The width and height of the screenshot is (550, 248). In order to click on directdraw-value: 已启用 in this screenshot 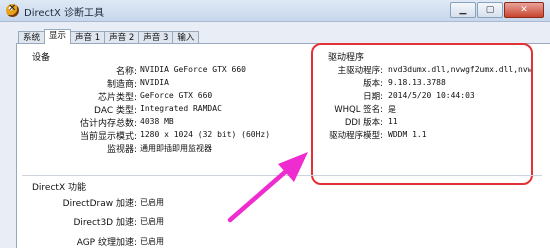, I will do `click(152, 202)`.